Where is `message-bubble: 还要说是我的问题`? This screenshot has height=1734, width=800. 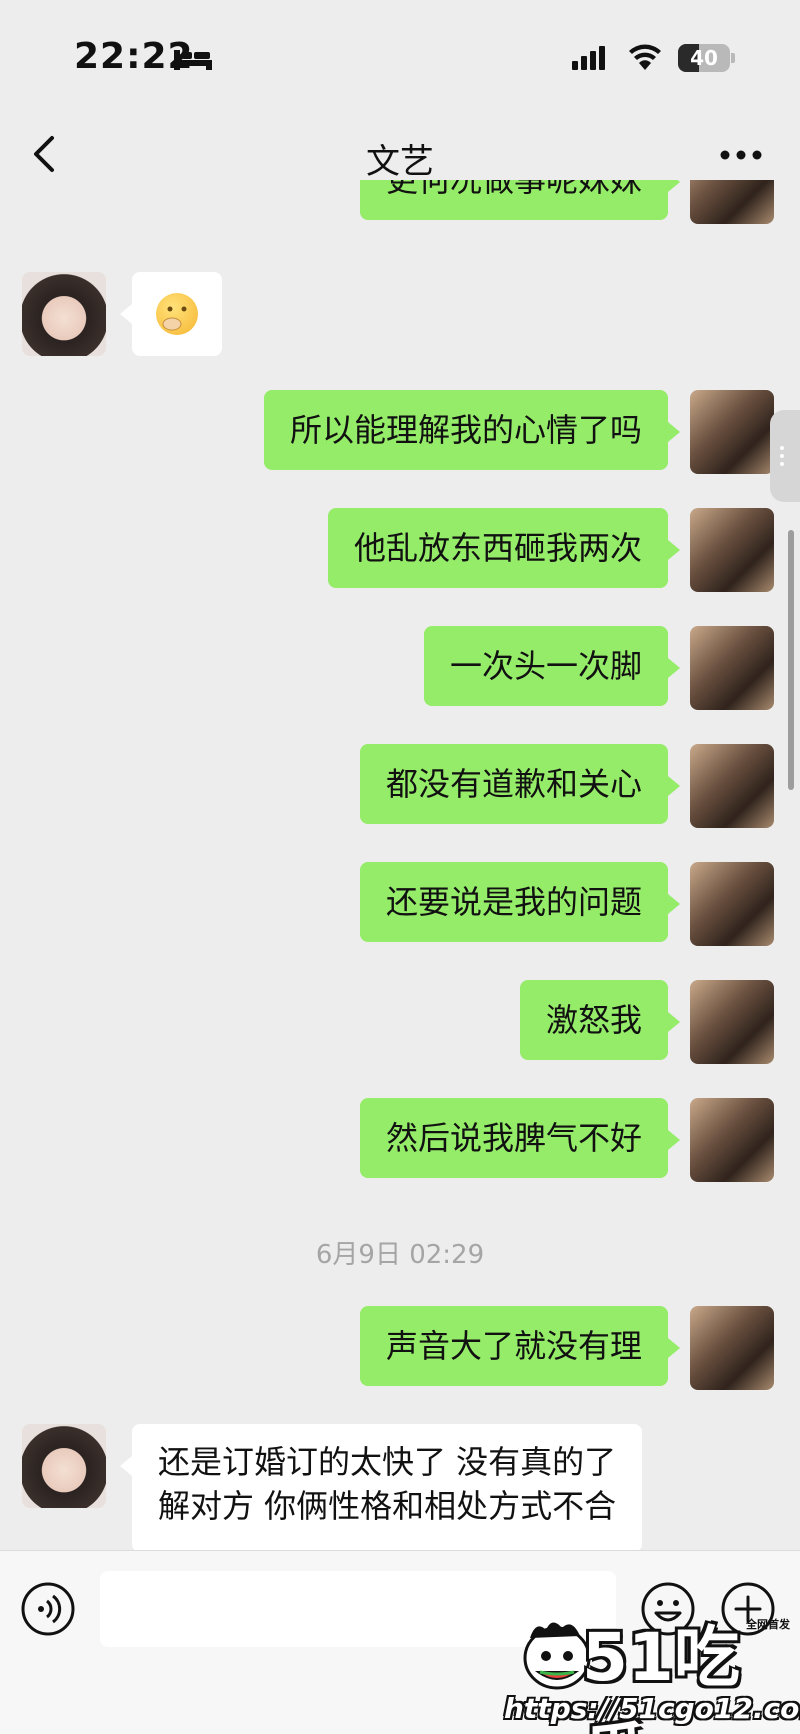 message-bubble: 还要说是我的问题 is located at coordinates (513, 902).